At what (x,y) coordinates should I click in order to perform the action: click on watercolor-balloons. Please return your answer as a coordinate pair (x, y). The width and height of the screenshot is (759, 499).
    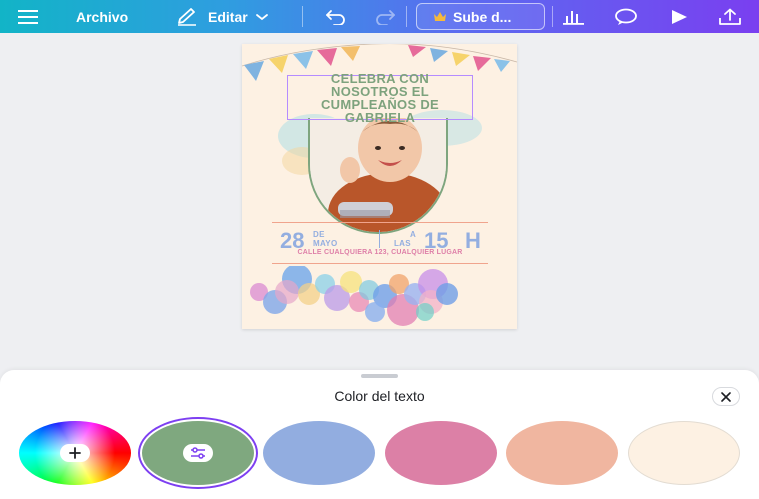
    Looking at the image, I should click on (354, 296).